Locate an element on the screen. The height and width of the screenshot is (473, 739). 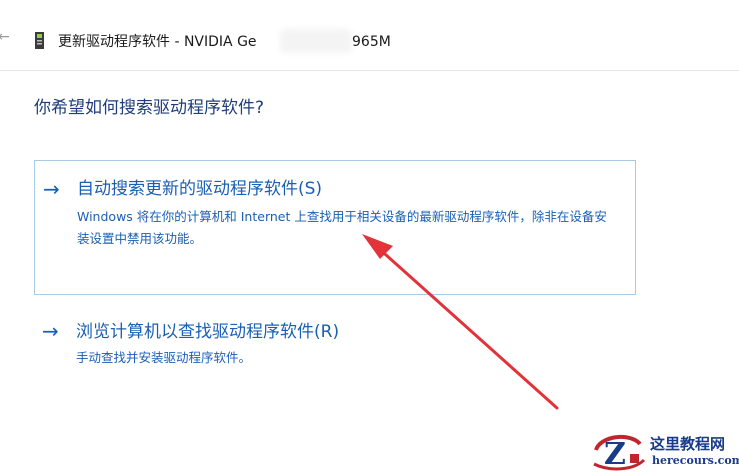
watermark-logo-icon: Z is located at coordinates (619, 453).